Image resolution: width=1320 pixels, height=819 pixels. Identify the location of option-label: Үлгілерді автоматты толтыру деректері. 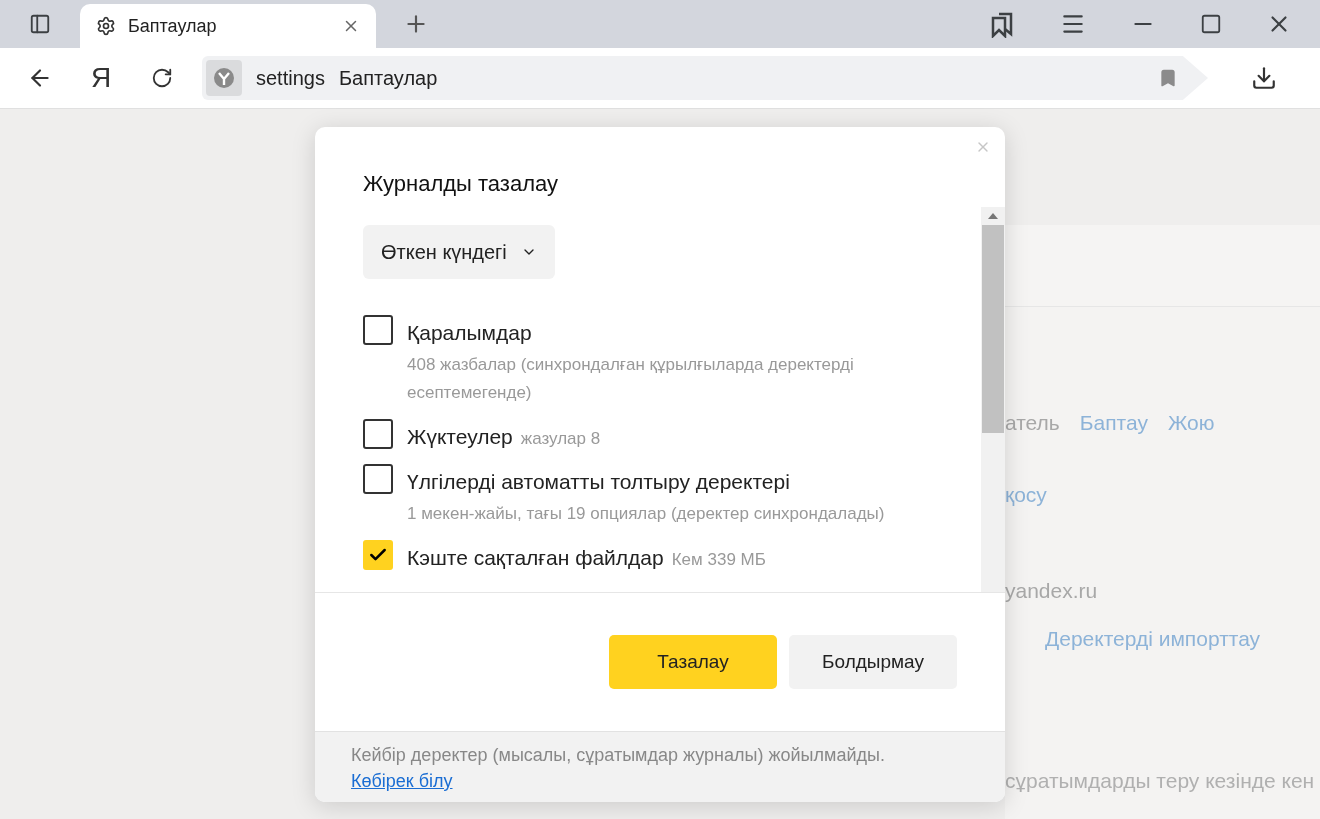
(599, 482).